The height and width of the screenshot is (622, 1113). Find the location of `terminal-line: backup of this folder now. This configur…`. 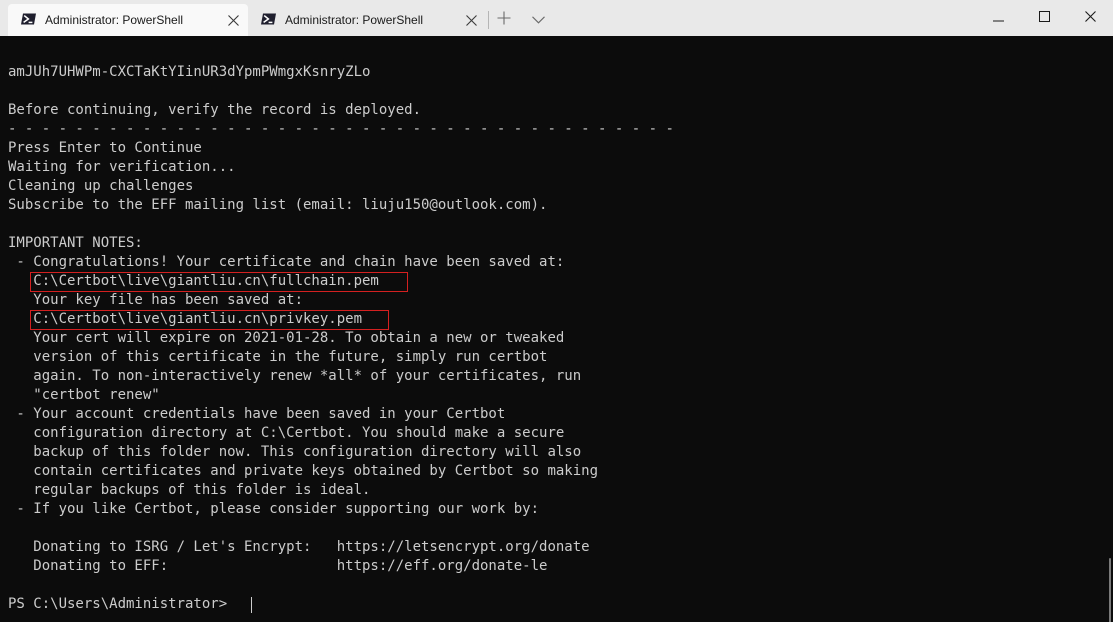

terminal-line: backup of this folder now. This configur… is located at coordinates (295, 452).